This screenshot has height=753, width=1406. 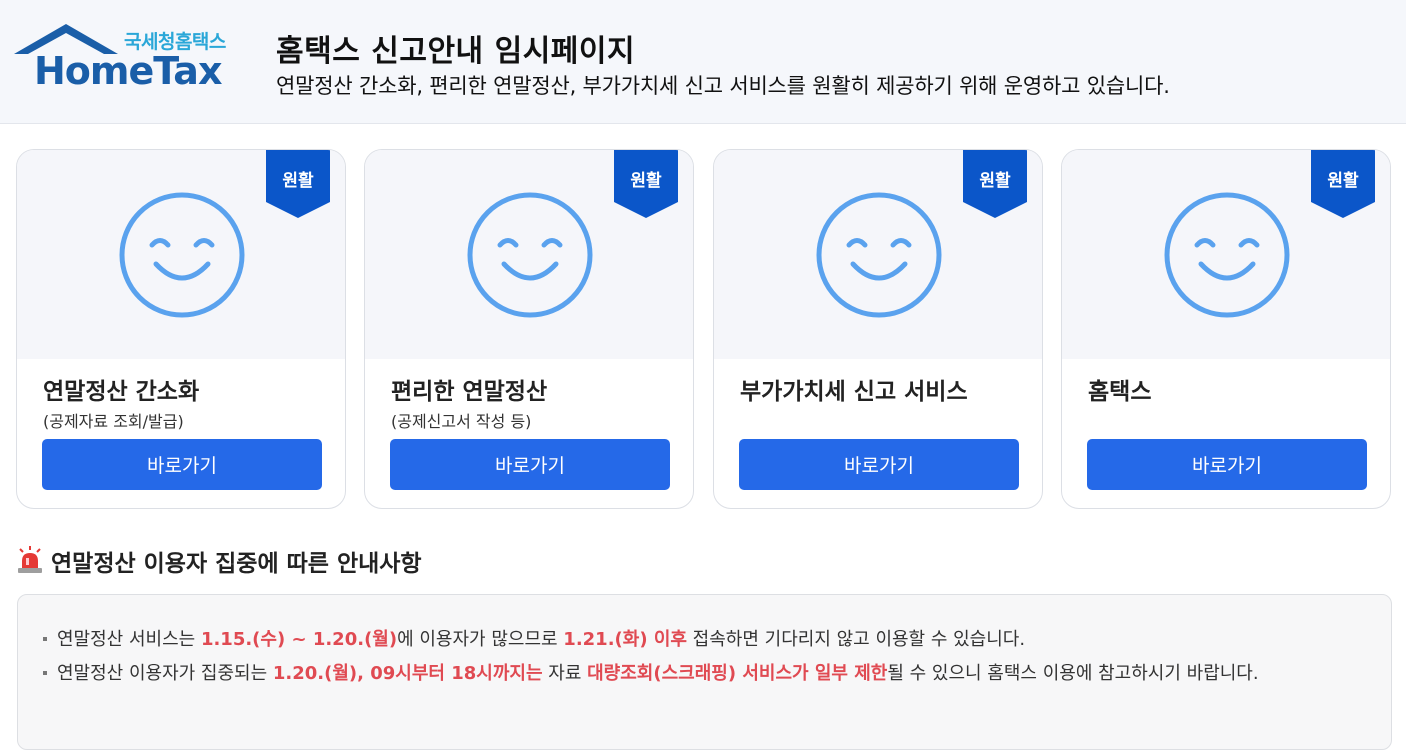 What do you see at coordinates (856, 639) in the screenshot?
I see `notice-text: 접속하면 기다리지 않고 이용할 수 있습니다.` at bounding box center [856, 639].